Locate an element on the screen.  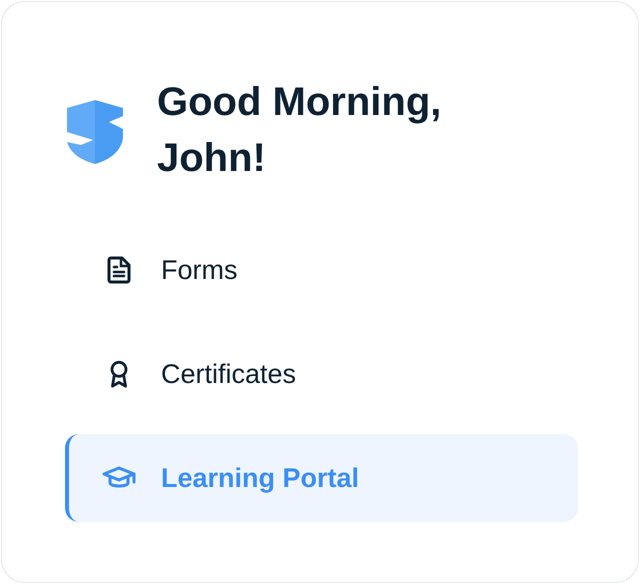
nav-item: Forms is located at coordinates (321, 270).